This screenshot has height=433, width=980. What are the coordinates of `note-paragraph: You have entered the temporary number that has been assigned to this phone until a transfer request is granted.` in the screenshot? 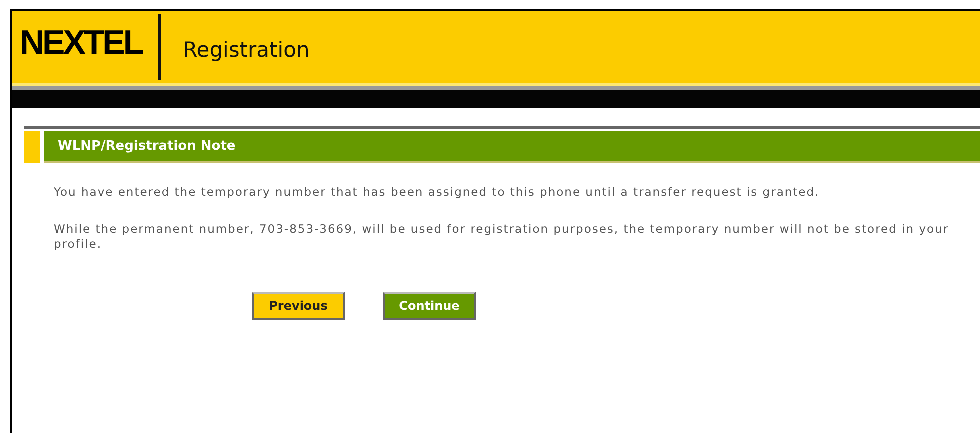 It's located at (437, 192).